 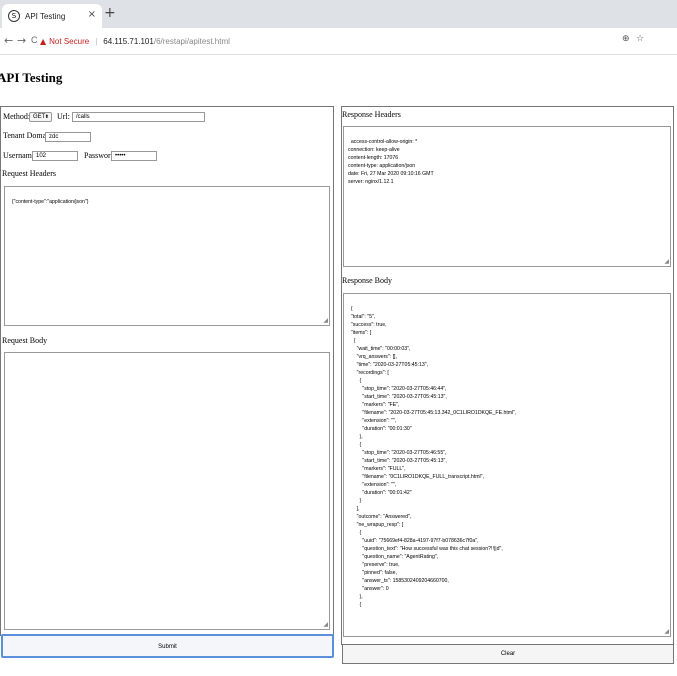 What do you see at coordinates (191, 41) in the screenshot?
I see `url-path: /6/restapi/apitest.html` at bounding box center [191, 41].